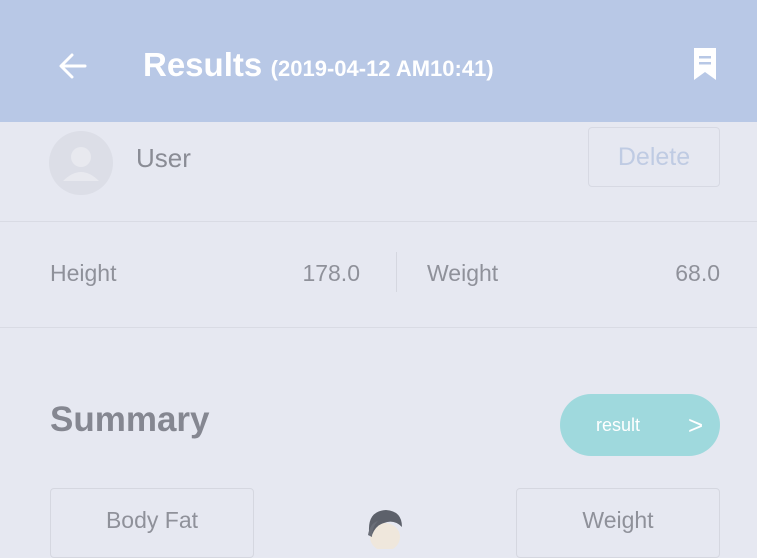  I want to click on page-title: Results (2019-04-12 AM10:41), so click(318, 65).